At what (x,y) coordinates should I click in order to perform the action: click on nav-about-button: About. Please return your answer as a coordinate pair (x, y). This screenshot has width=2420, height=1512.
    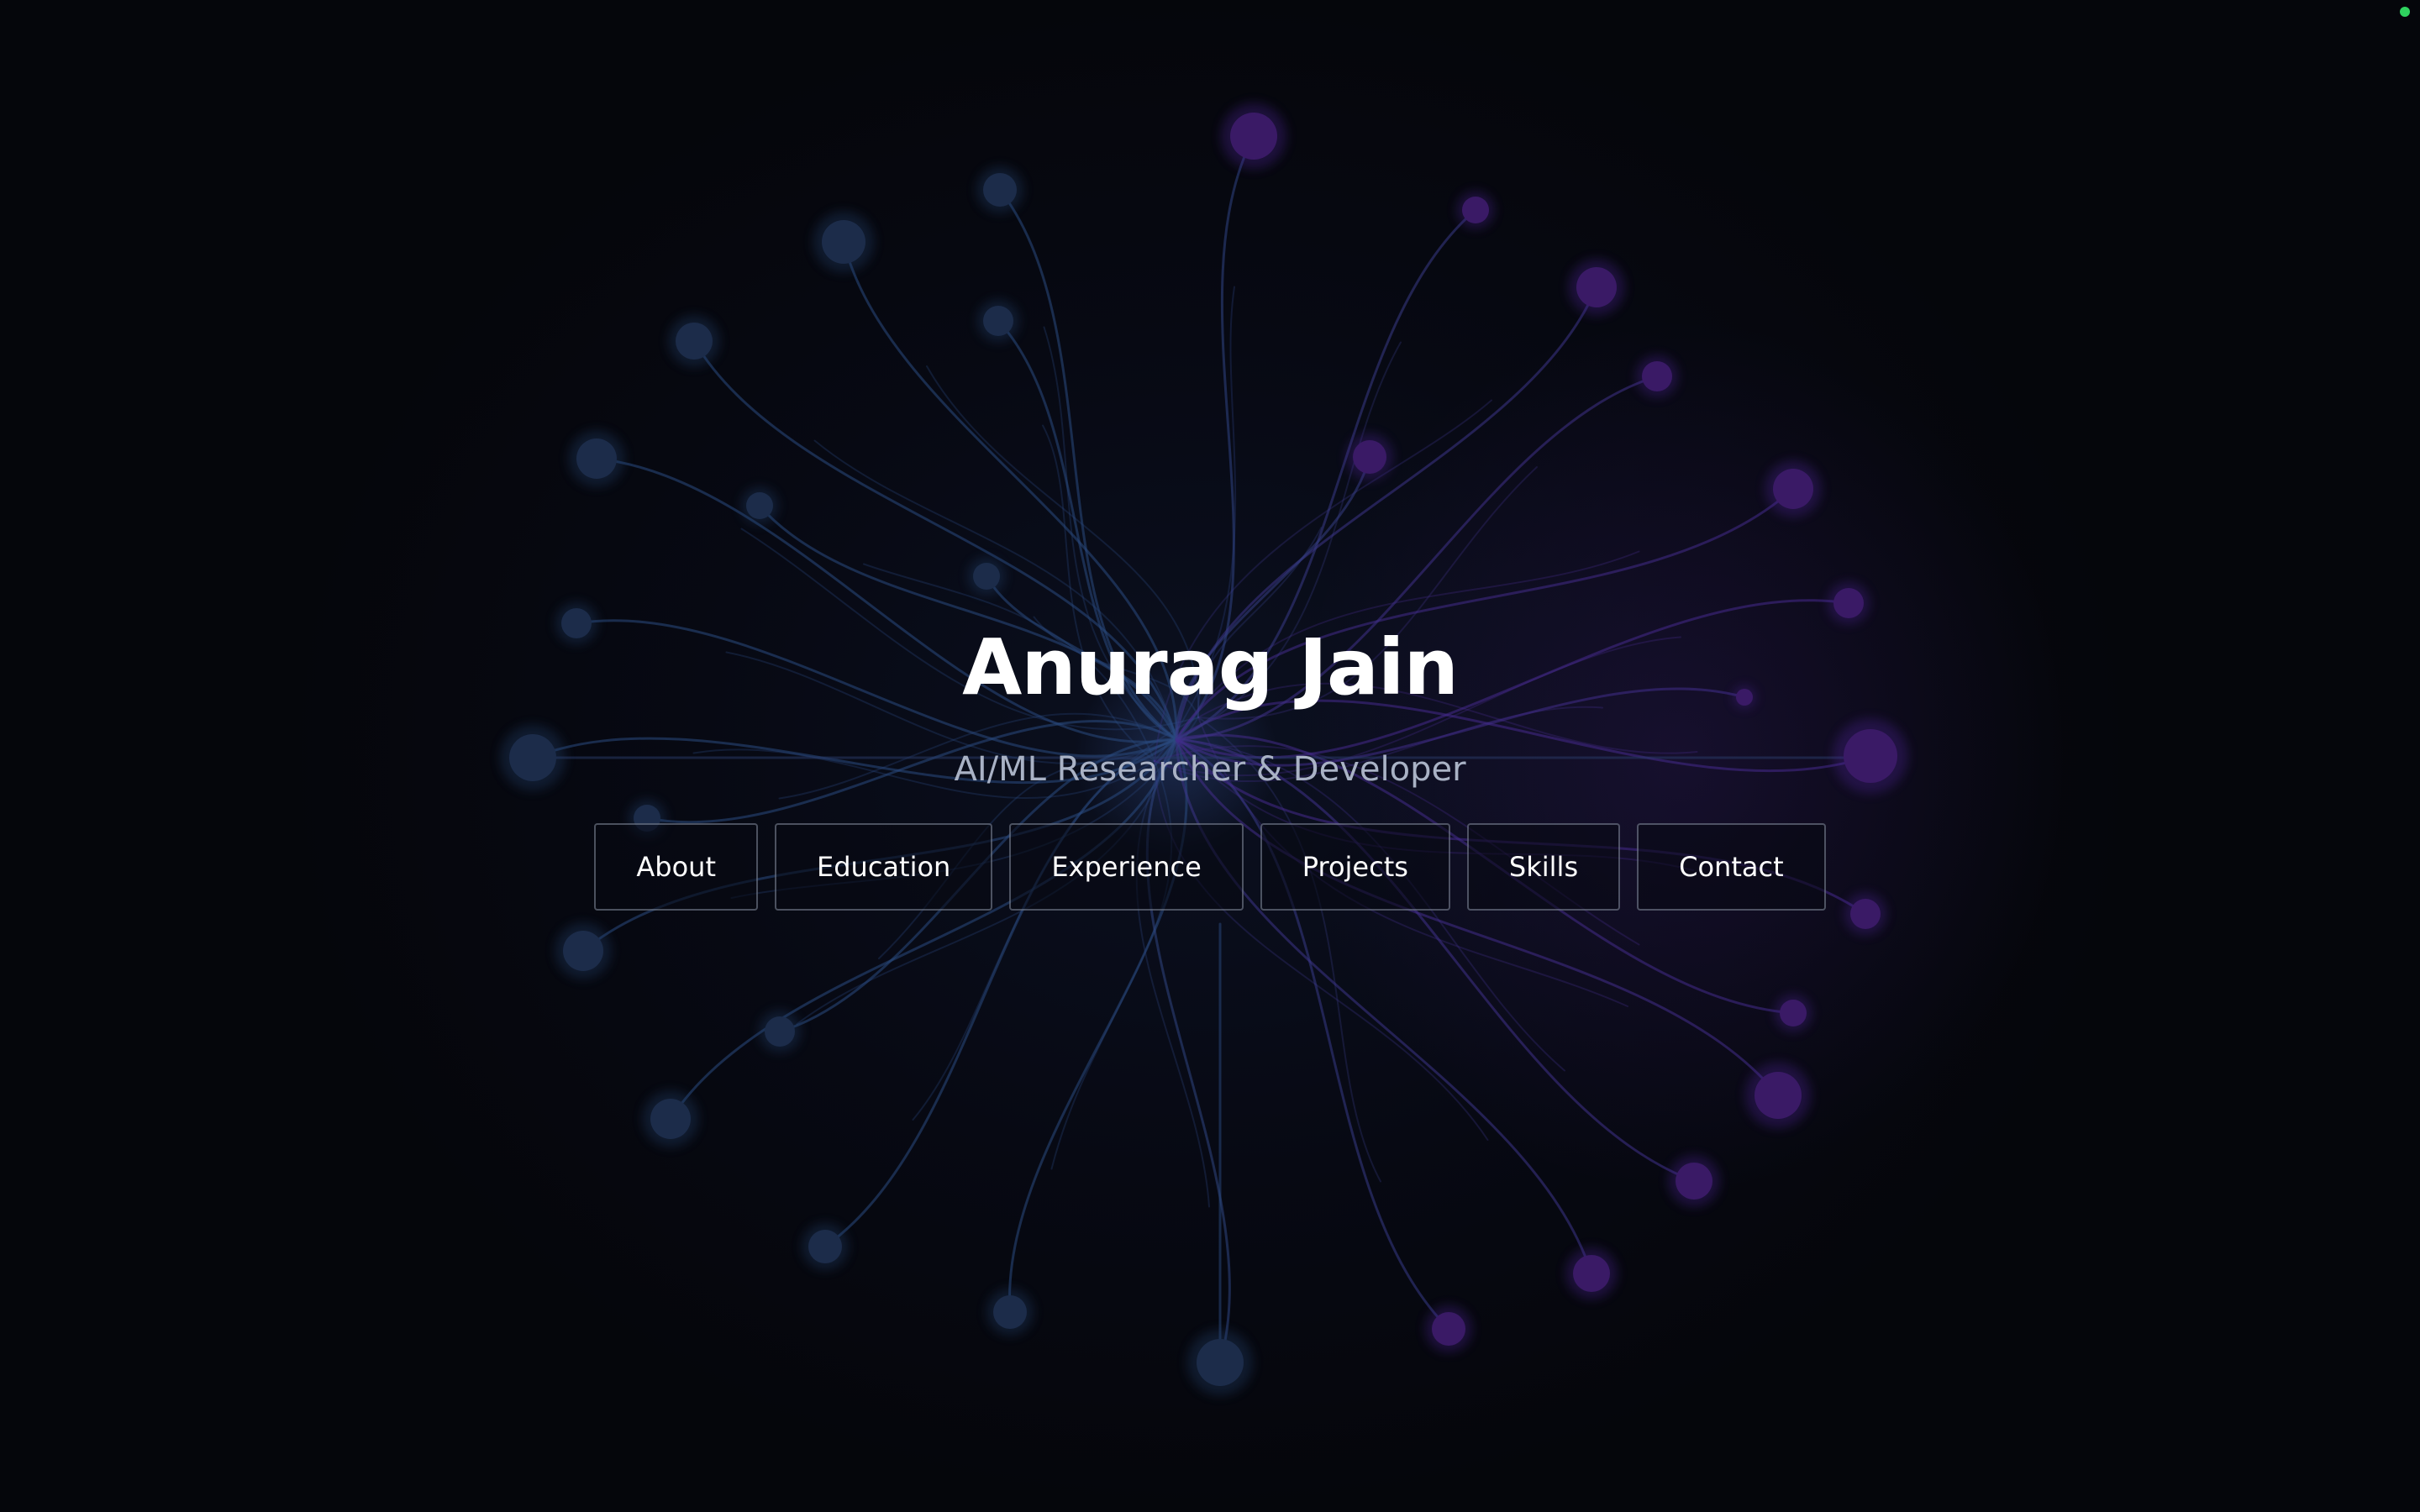
    Looking at the image, I should click on (676, 867).